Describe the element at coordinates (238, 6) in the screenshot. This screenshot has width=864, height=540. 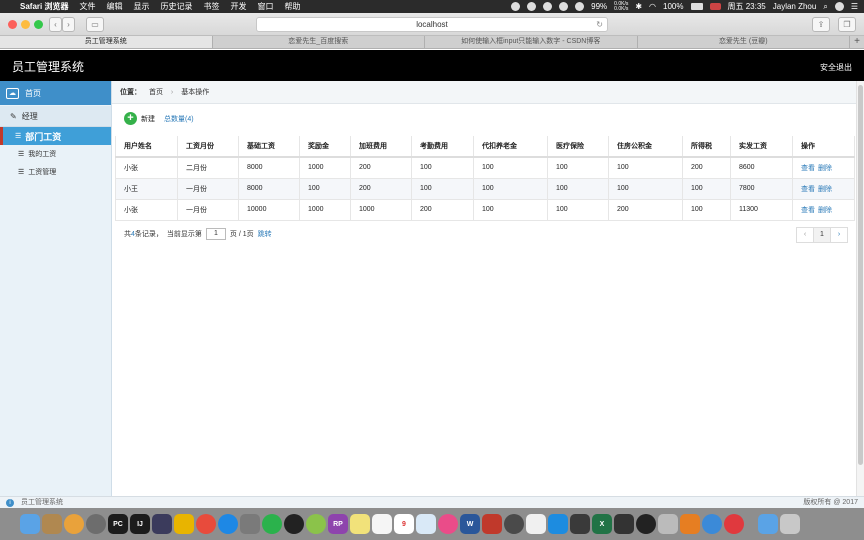
I see `menu-develop: 开发` at that location.